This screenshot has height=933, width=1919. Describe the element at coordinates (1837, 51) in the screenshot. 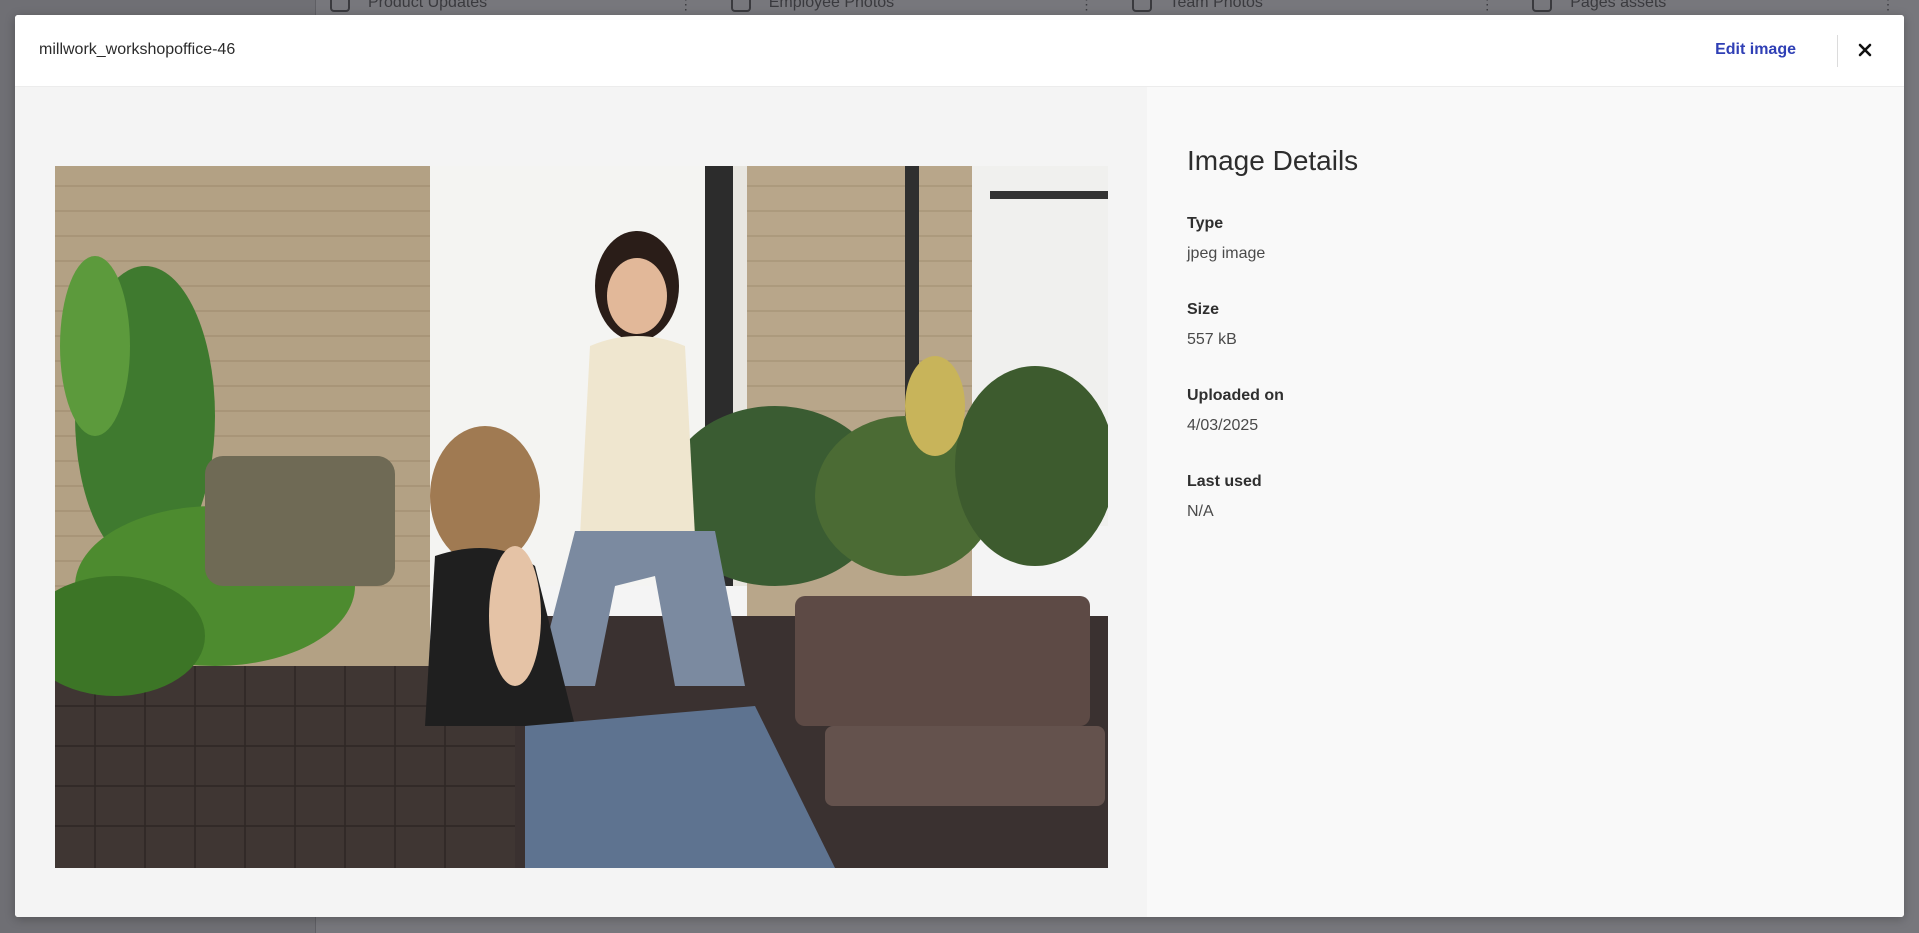

I see `header-divider` at that location.